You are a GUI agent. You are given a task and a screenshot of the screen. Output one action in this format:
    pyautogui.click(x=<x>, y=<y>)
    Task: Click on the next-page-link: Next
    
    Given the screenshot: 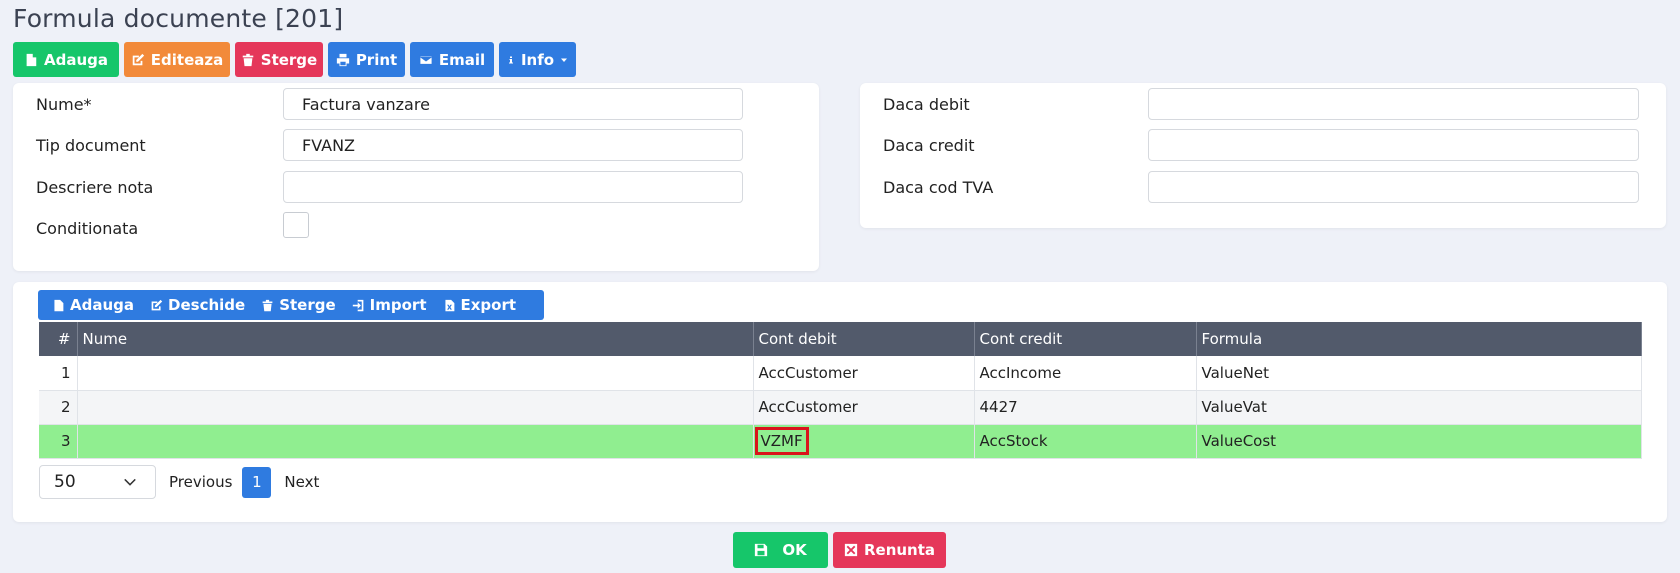 What is the action you would take?
    pyautogui.click(x=301, y=482)
    